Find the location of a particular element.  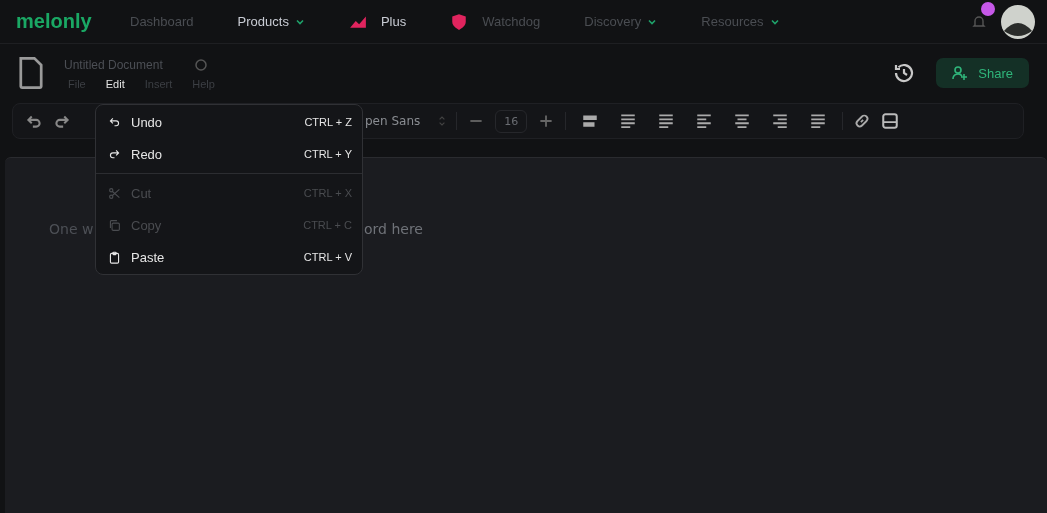

link-icon is located at coordinates (862, 121).